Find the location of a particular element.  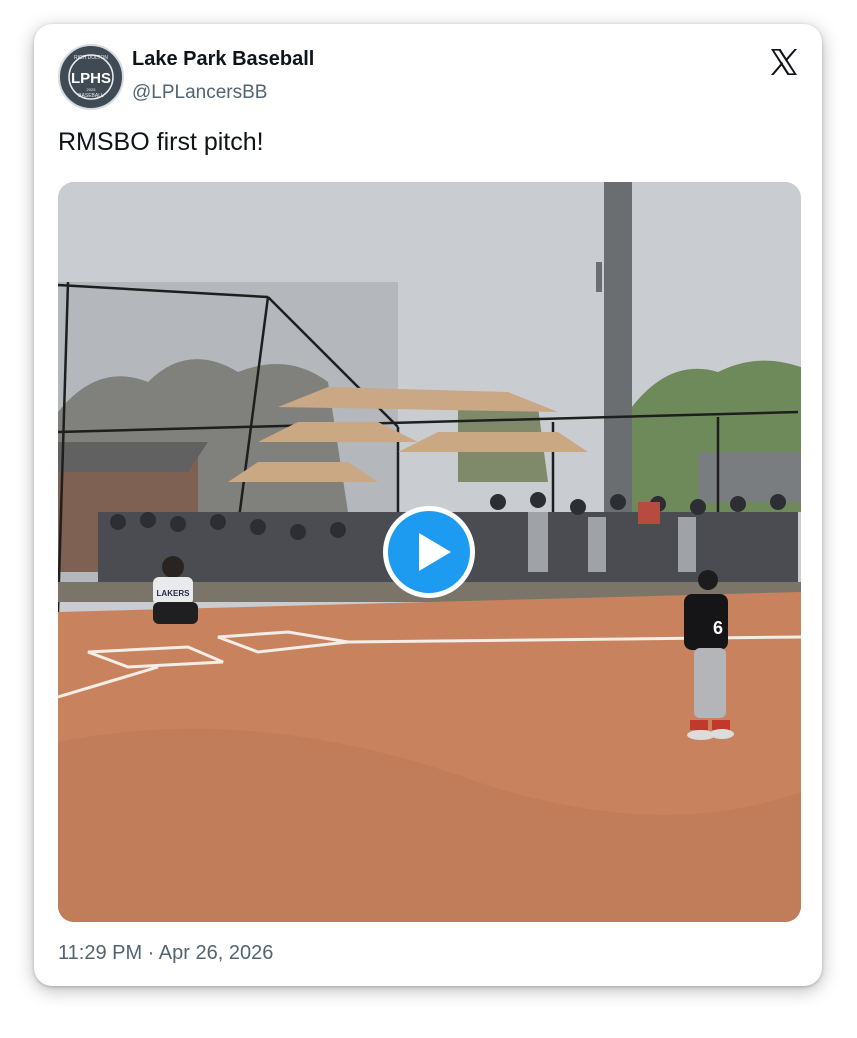

avatar-ring-bottom: BASEBALL is located at coordinates (91, 96).